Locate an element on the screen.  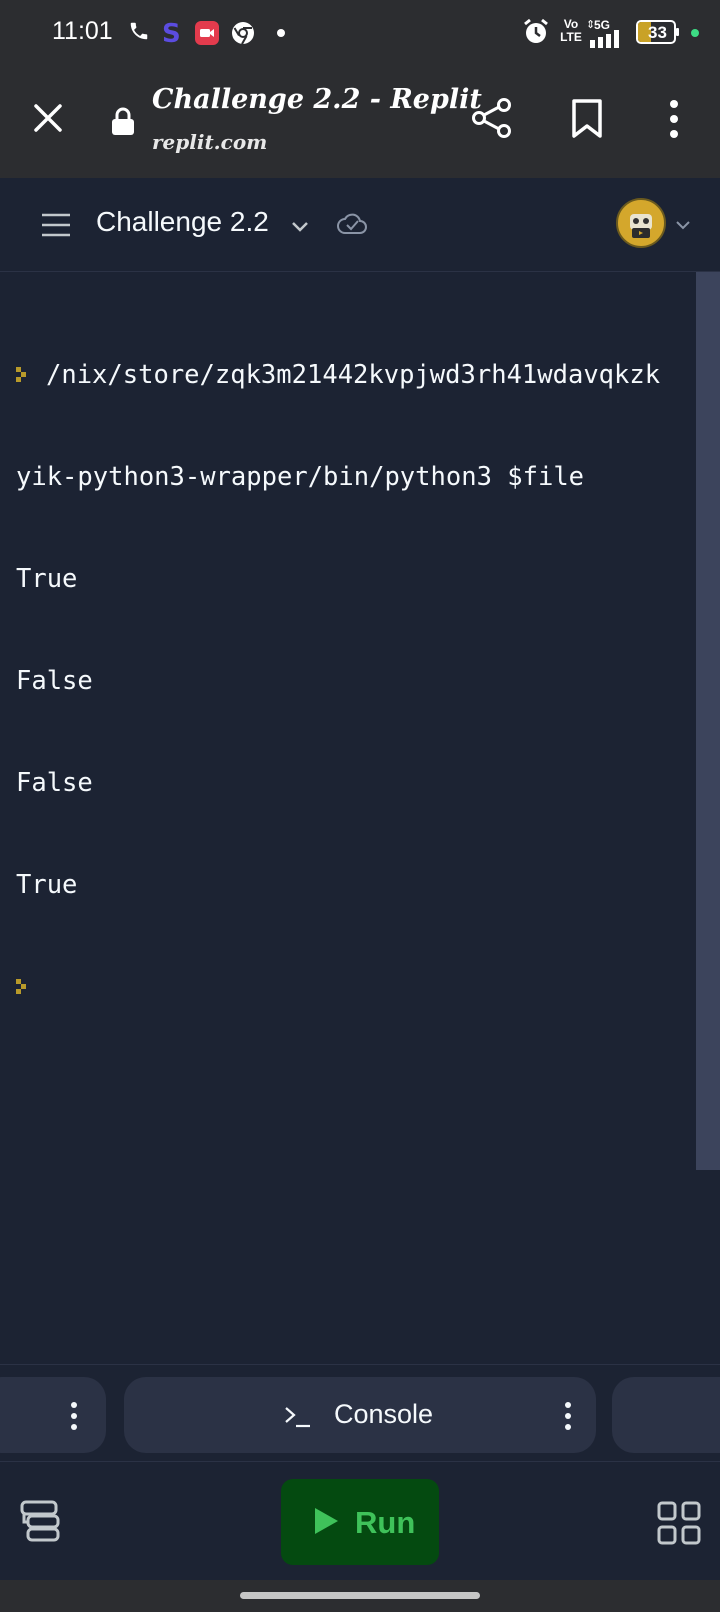
scrollbar is located at coordinates (708, 721).